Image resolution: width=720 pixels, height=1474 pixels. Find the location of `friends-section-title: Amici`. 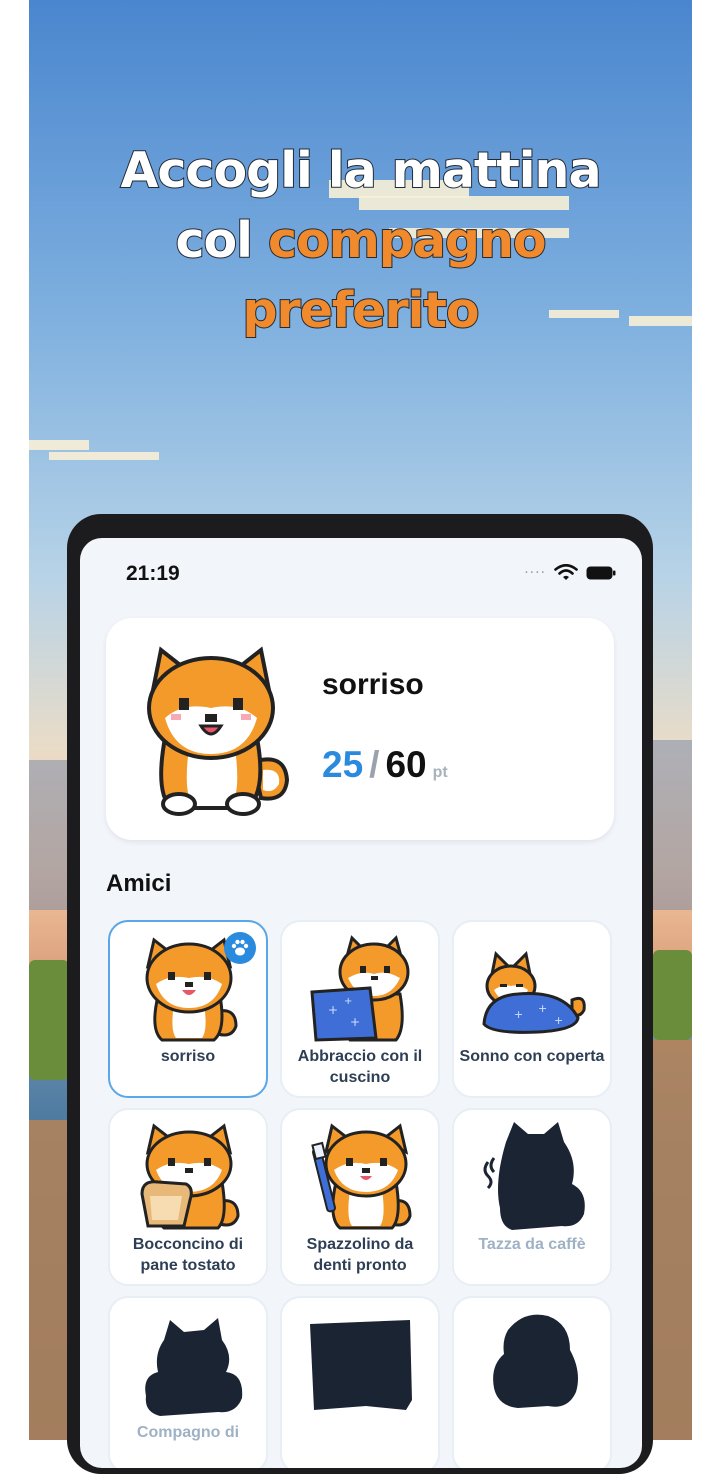

friends-section-title: Amici is located at coordinates (139, 883).